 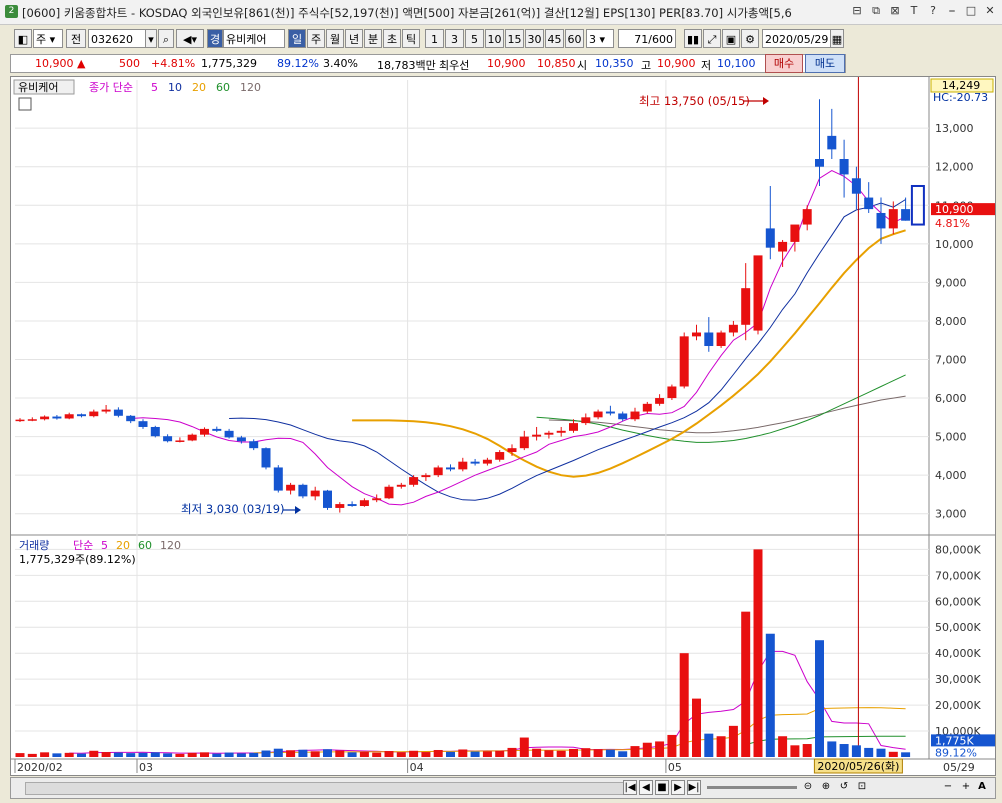 I want to click on reset-icon: ↺, so click(x=844, y=787).